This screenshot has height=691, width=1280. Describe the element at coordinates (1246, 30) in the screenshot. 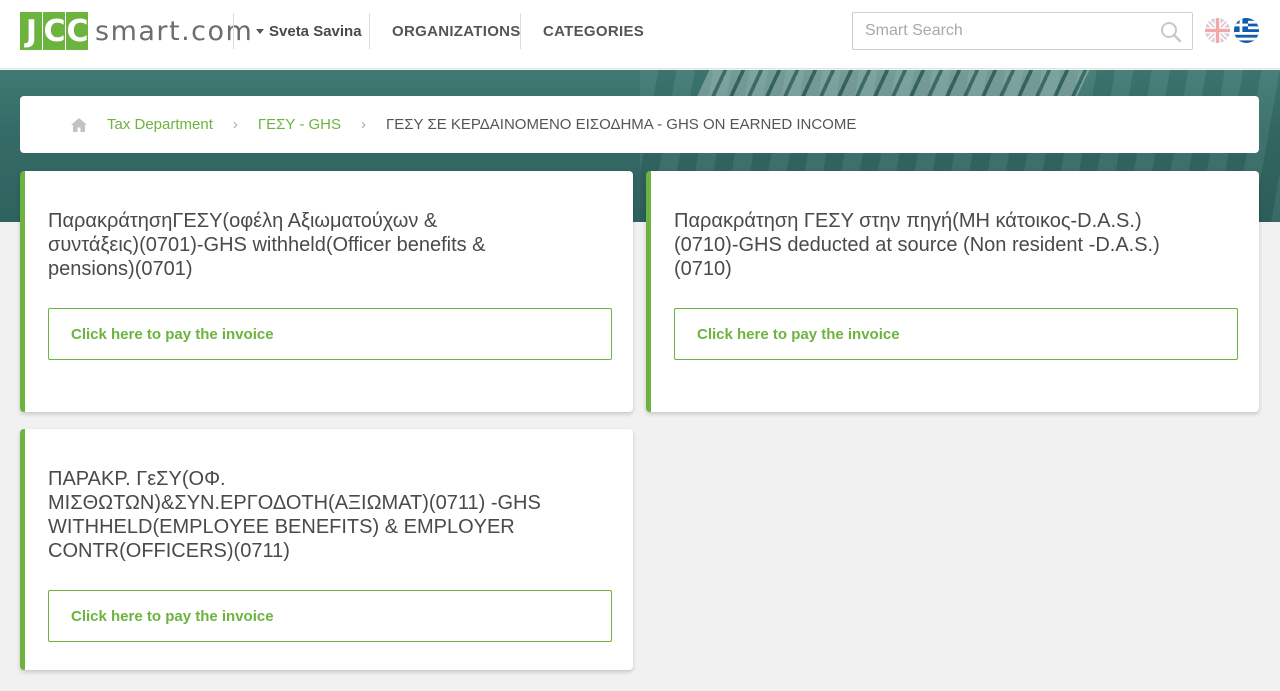

I see `greek-flag-icon` at that location.